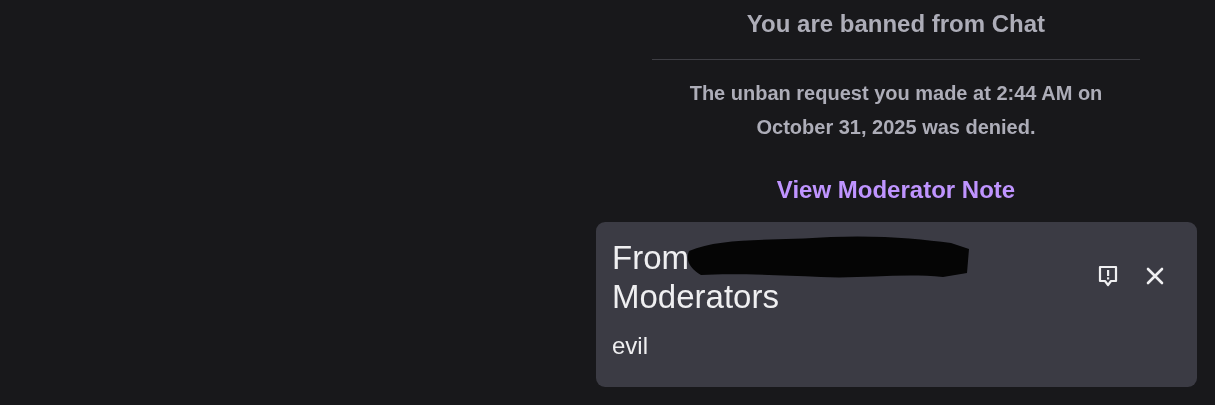 This screenshot has width=1215, height=405. What do you see at coordinates (1108, 276) in the screenshot?
I see `speech-bubble-exclamation-icon` at bounding box center [1108, 276].